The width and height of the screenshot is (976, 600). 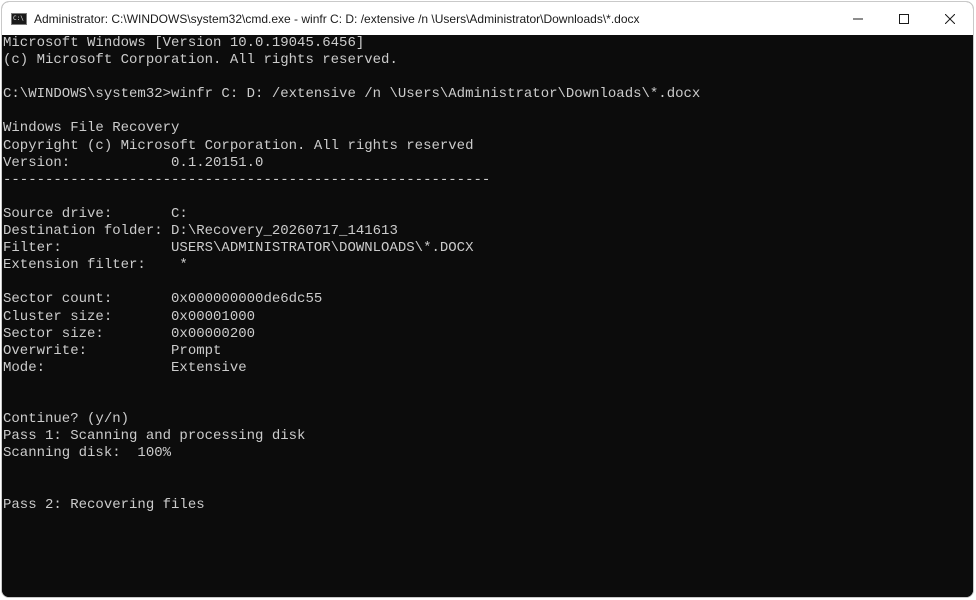 I want to click on console-line: Scanning disk: 100%, so click(x=87, y=453).